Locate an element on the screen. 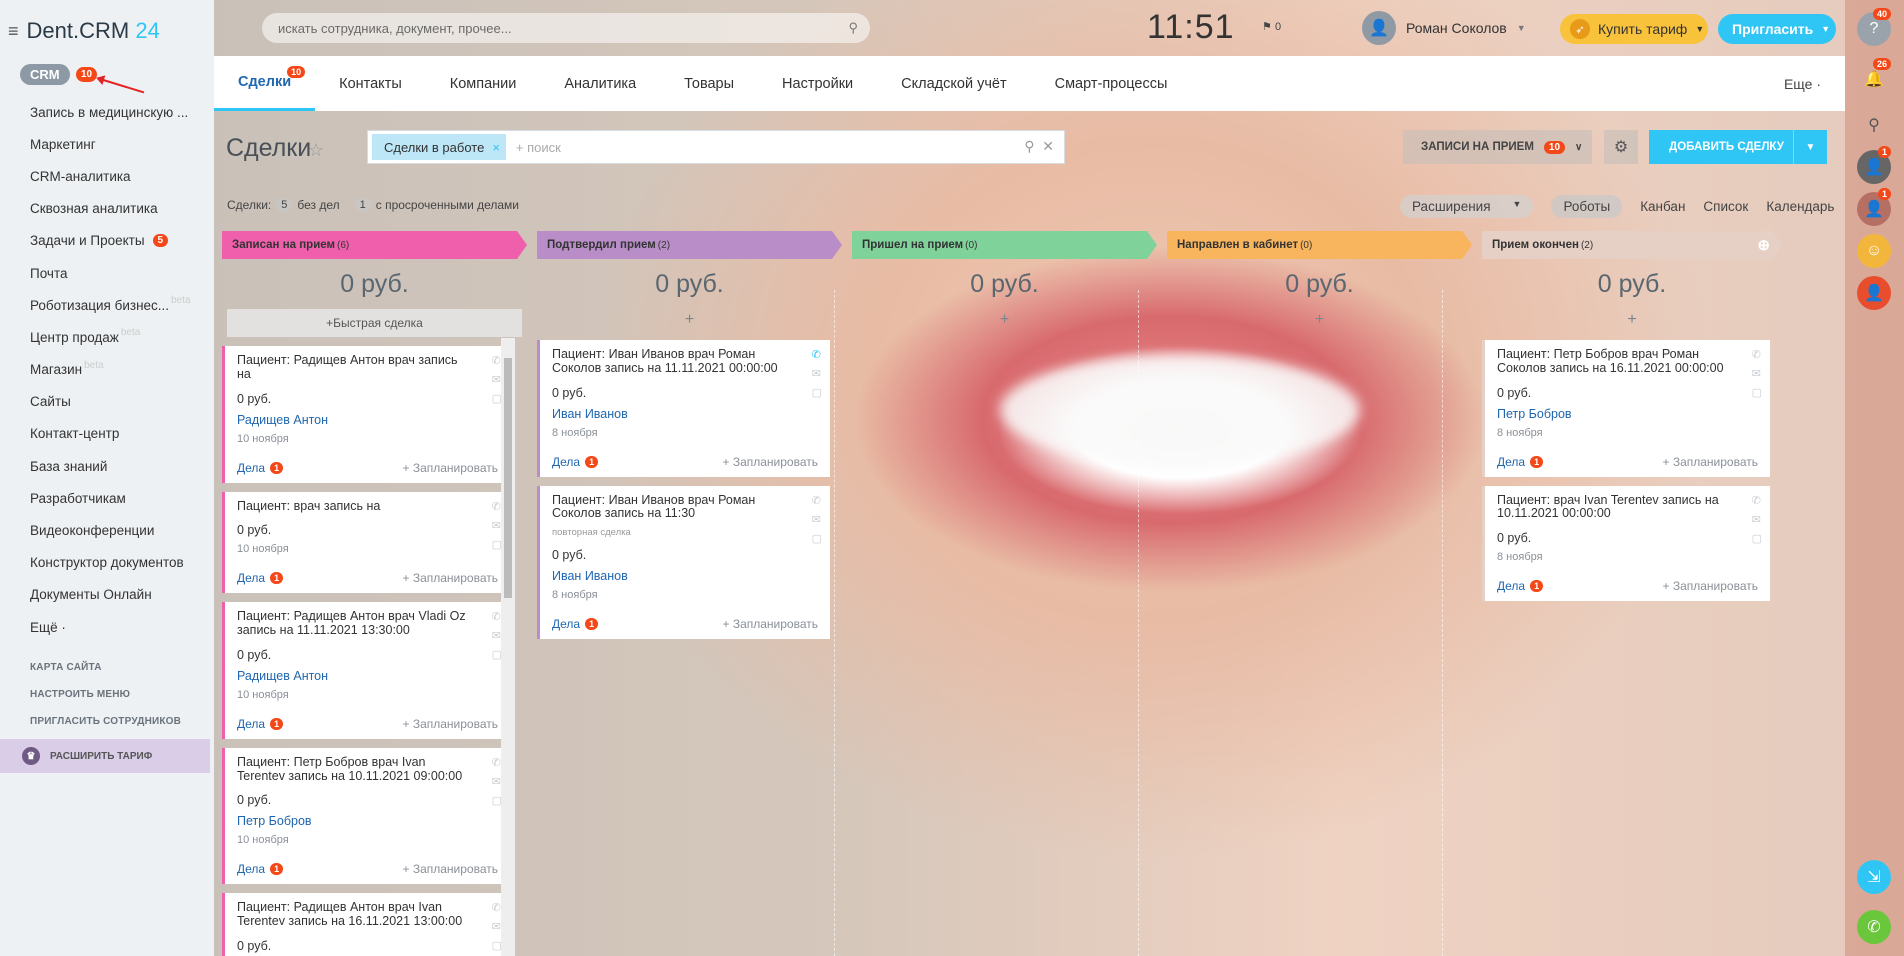  stage-header: Прием окончен (2) ⊕ is located at coordinates (1632, 245).